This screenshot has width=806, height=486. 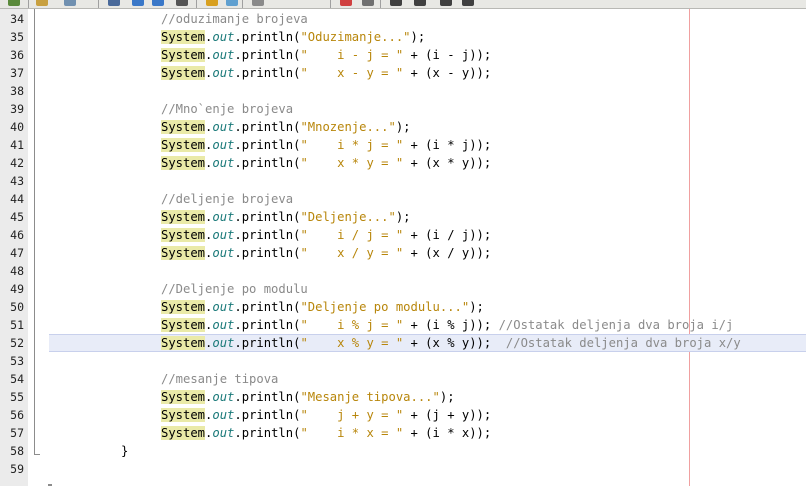 I want to click on line-number: 42, so click(x=17, y=163).